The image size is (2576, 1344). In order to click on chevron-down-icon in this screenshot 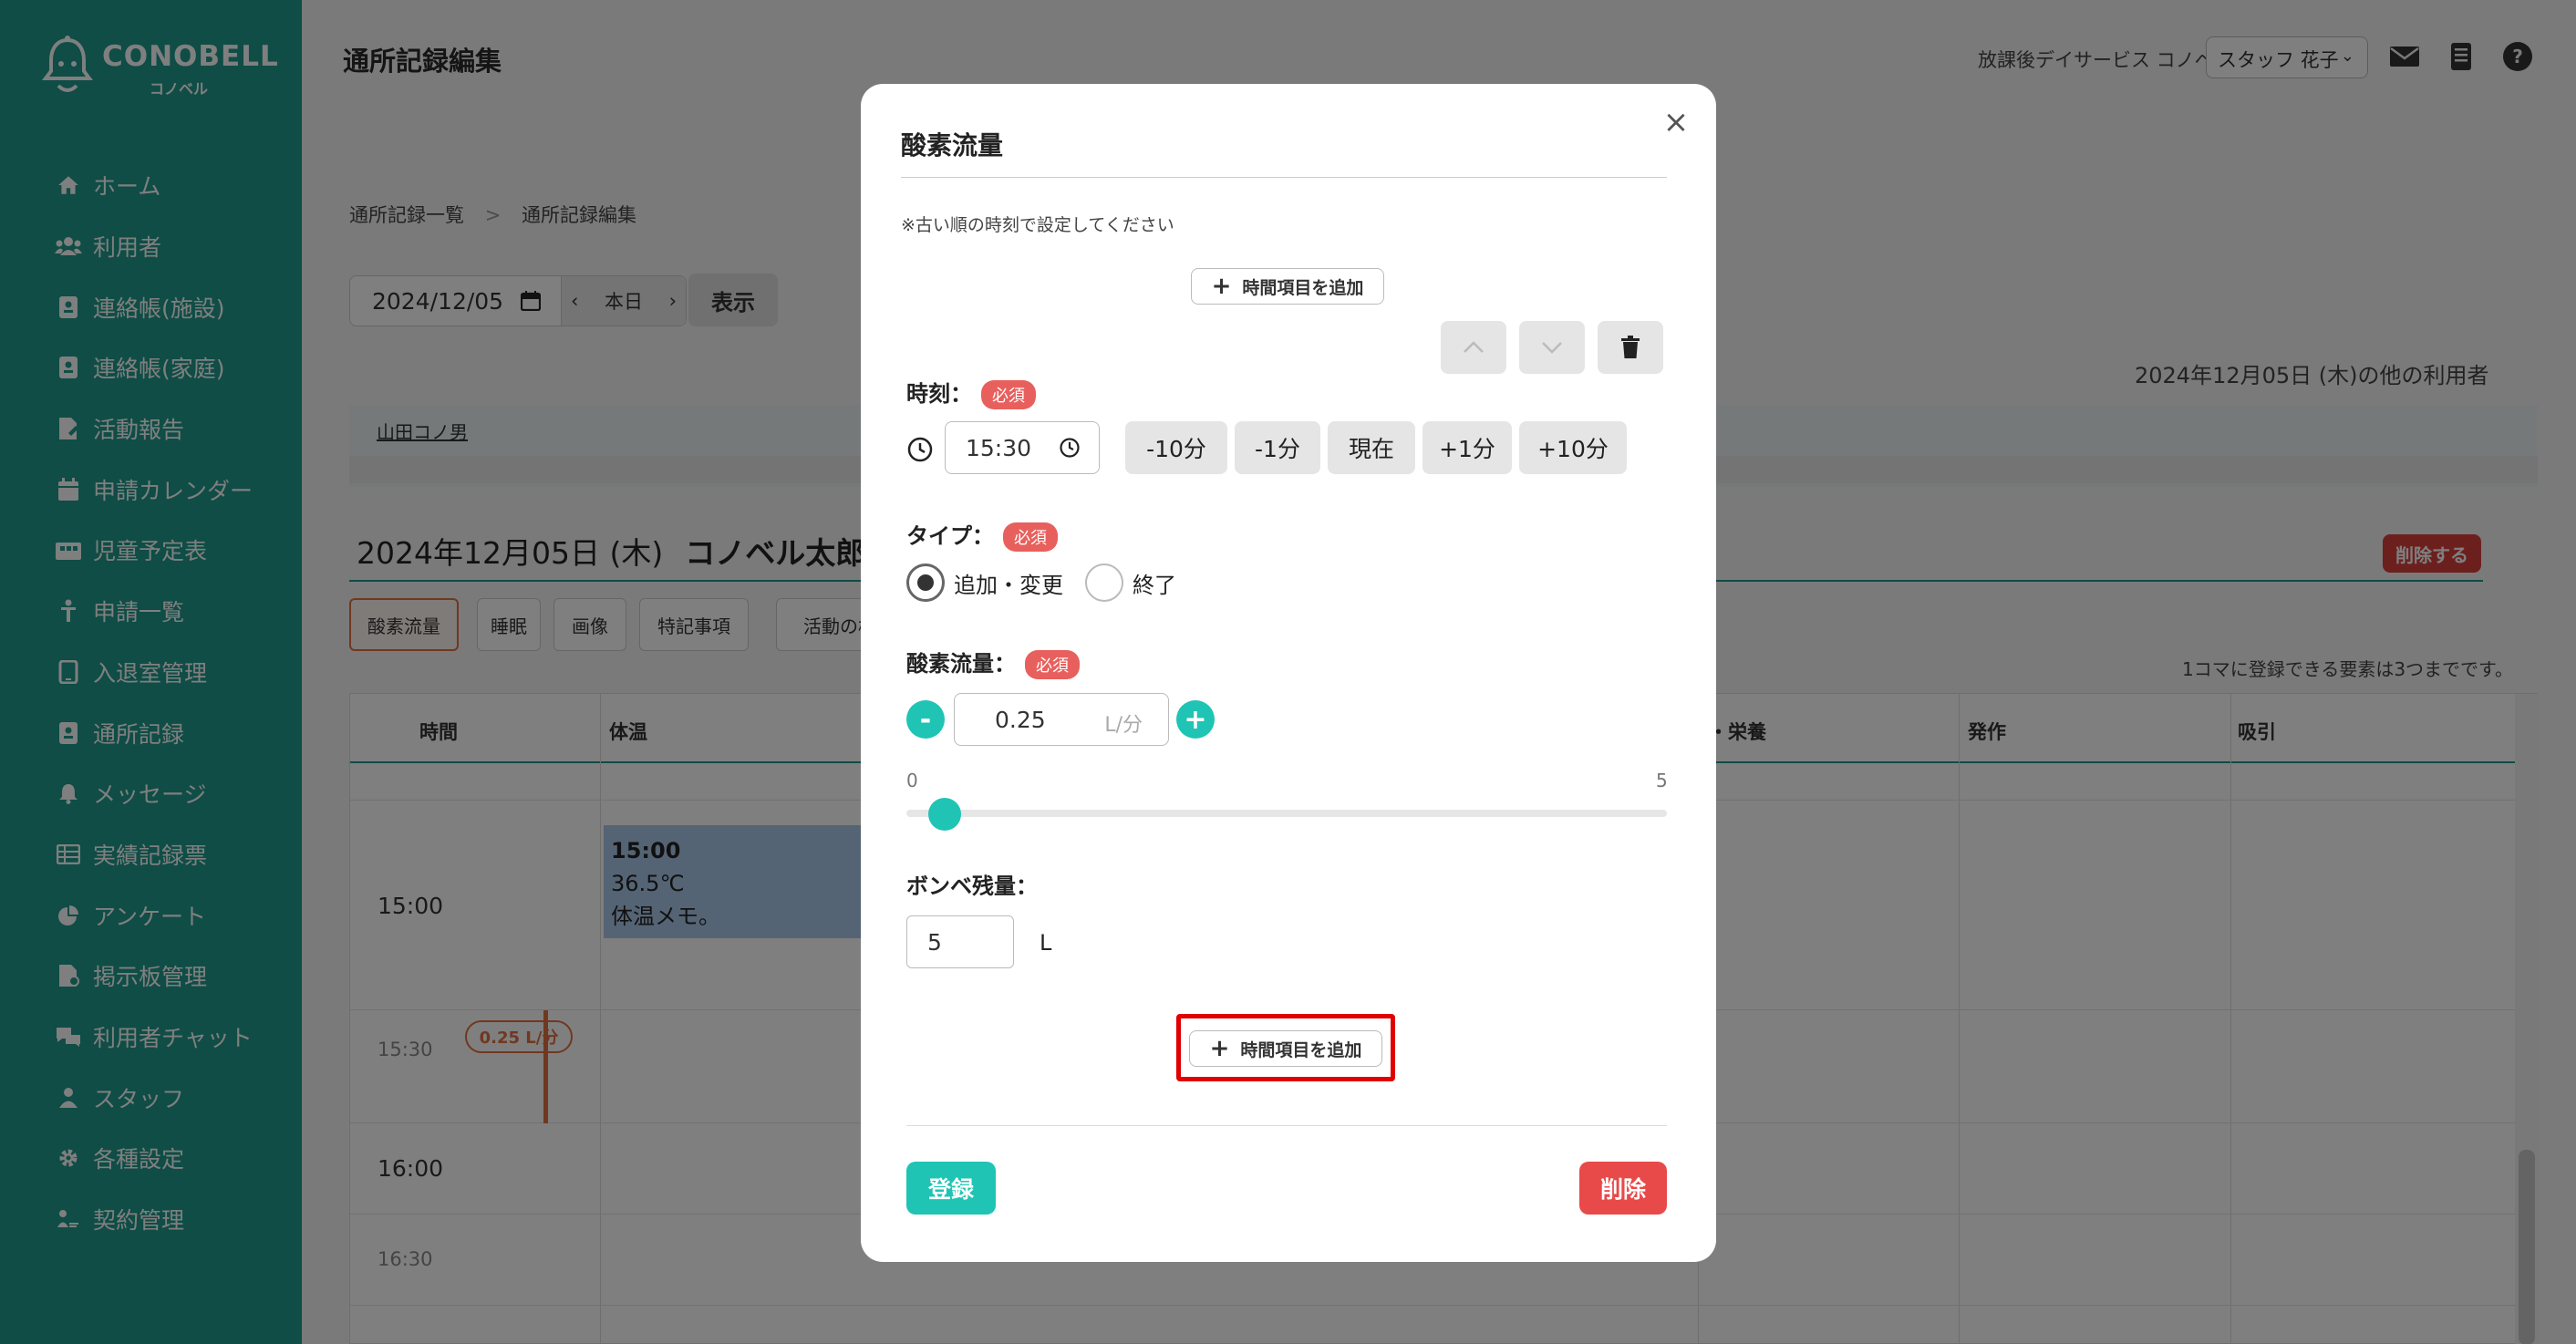, I will do `click(1552, 348)`.